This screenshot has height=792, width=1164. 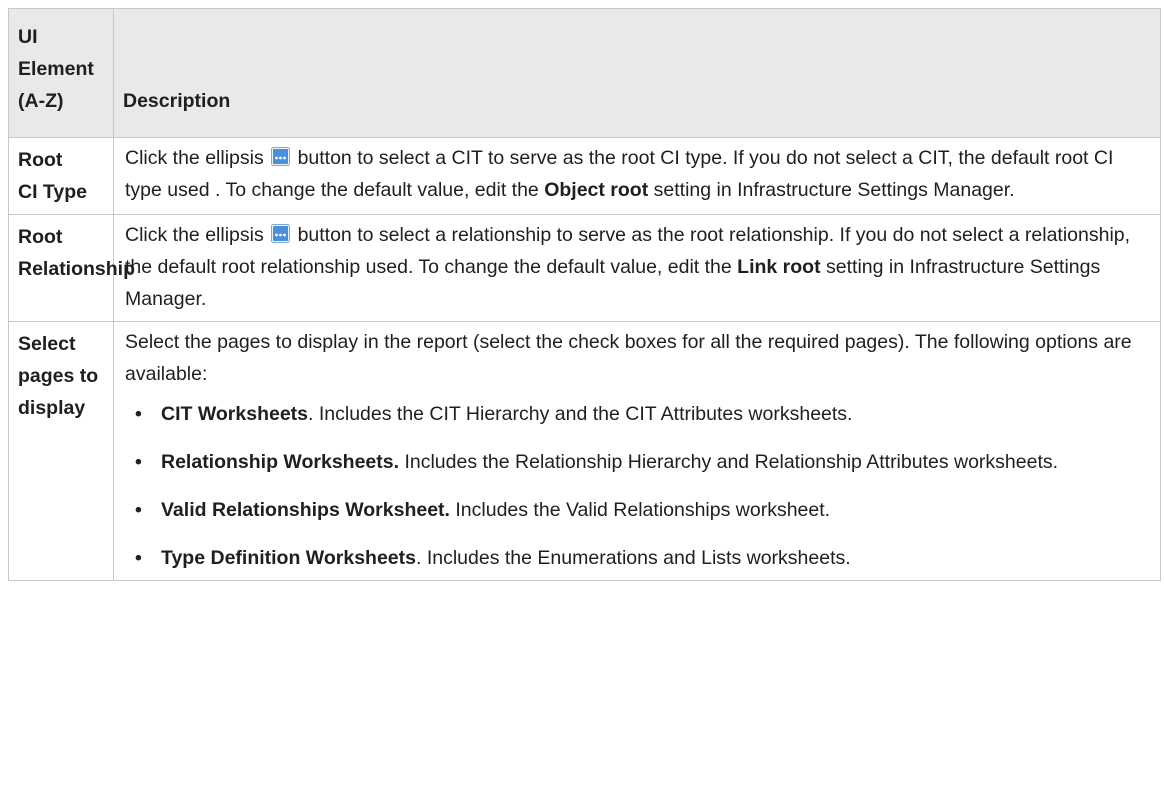 I want to click on column-header-description: Description, so click(x=637, y=73).